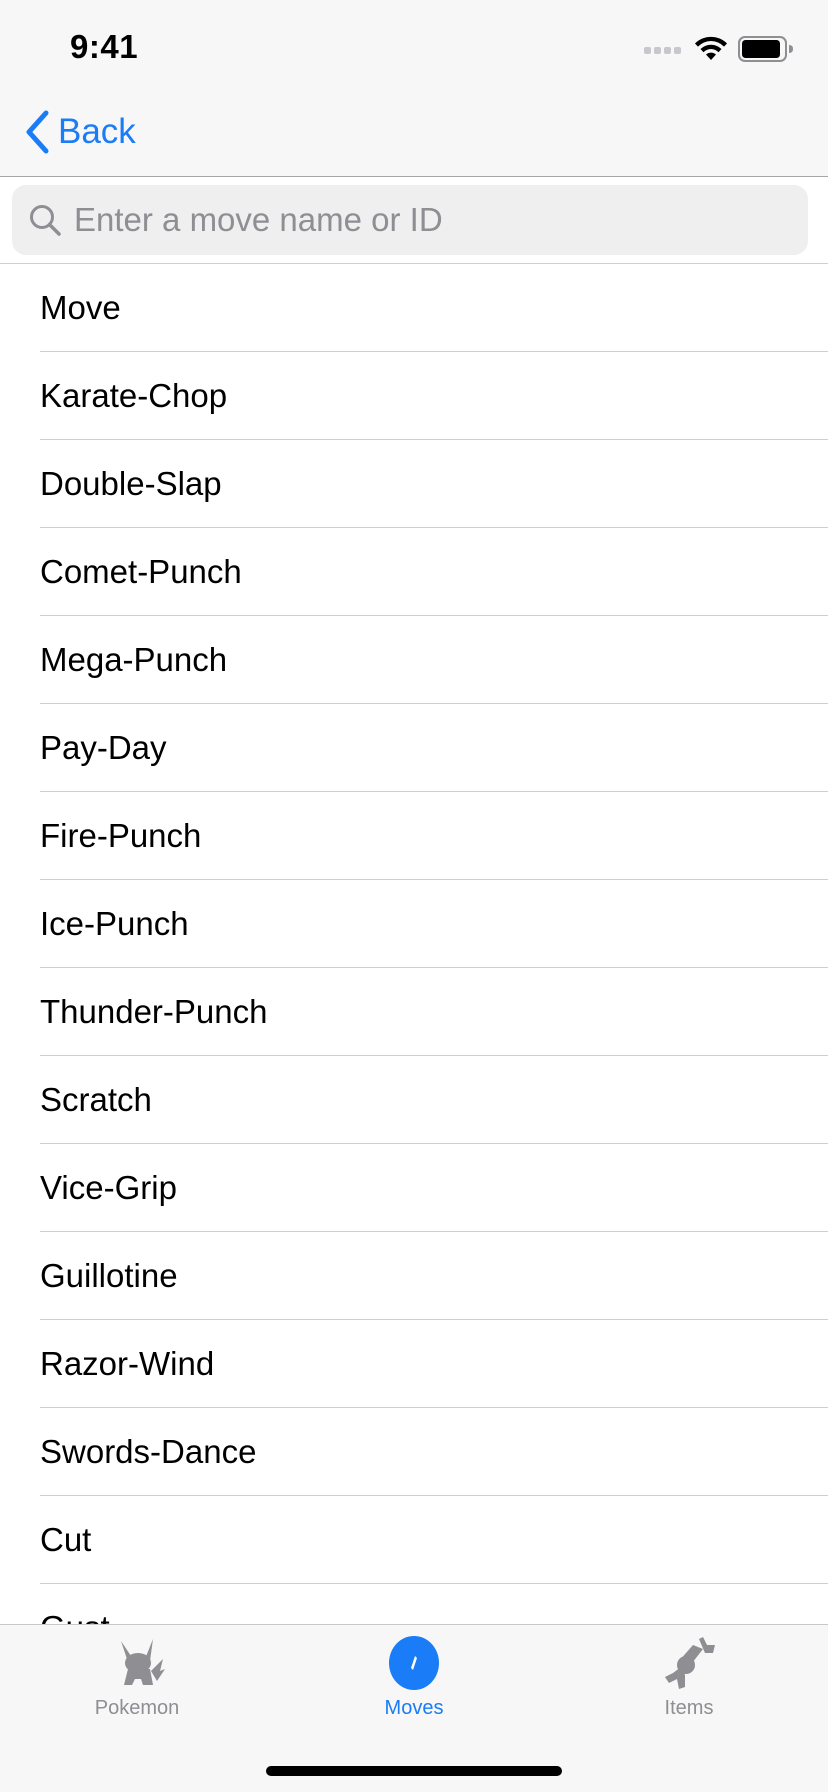  I want to click on search-field, so click(410, 220).